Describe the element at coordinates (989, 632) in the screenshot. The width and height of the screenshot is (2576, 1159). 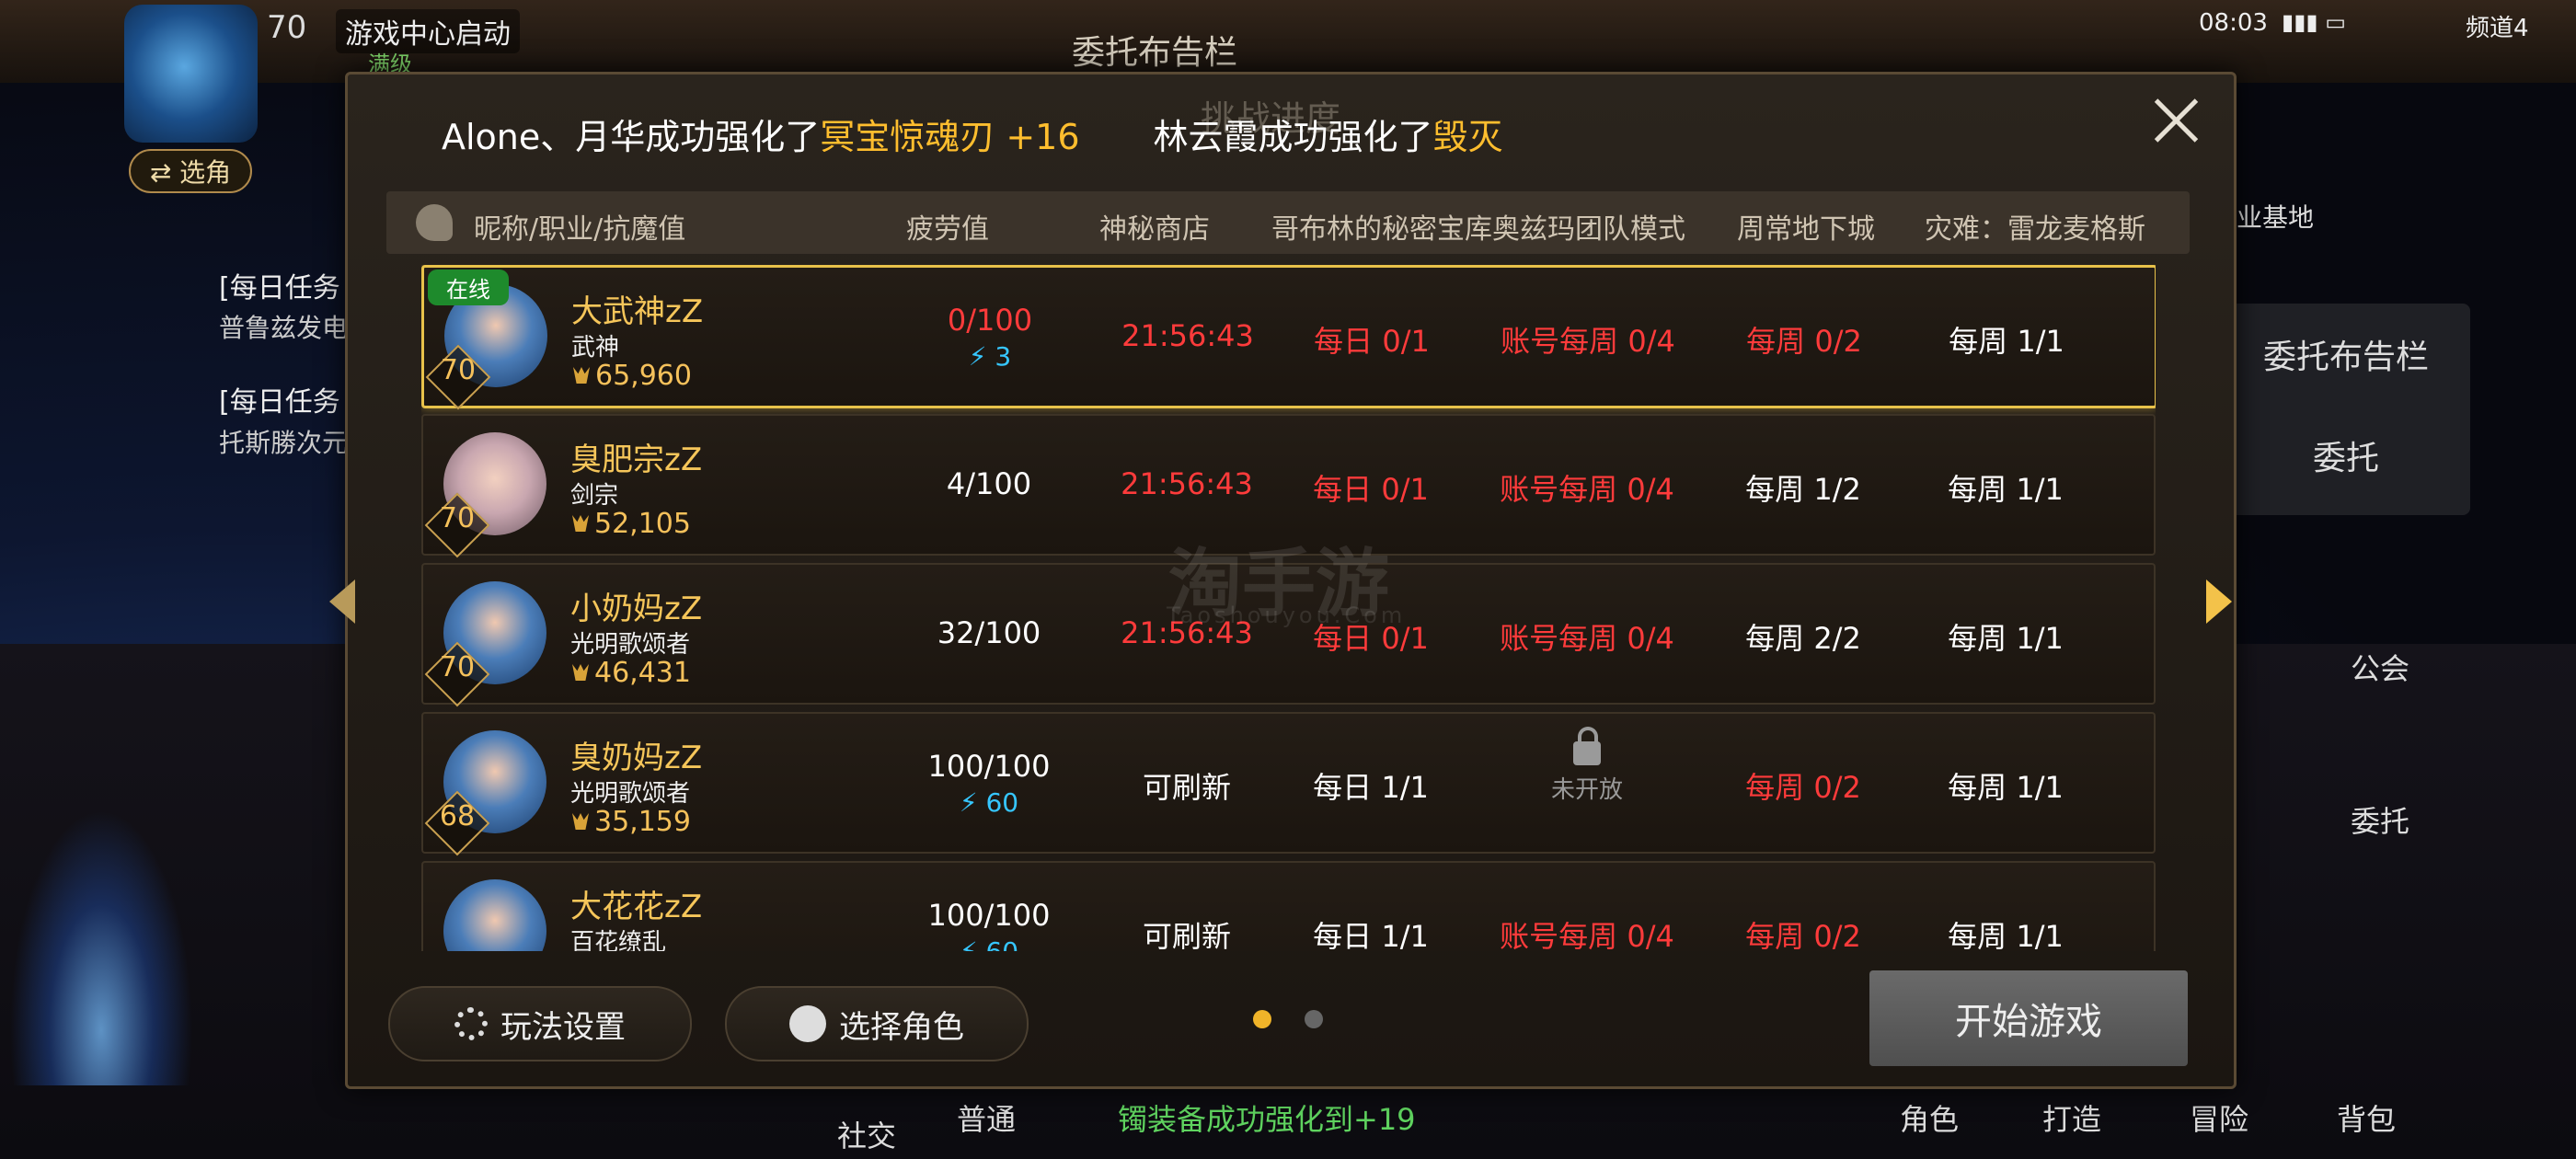
I see `fatigue-value: 32/100` at that location.